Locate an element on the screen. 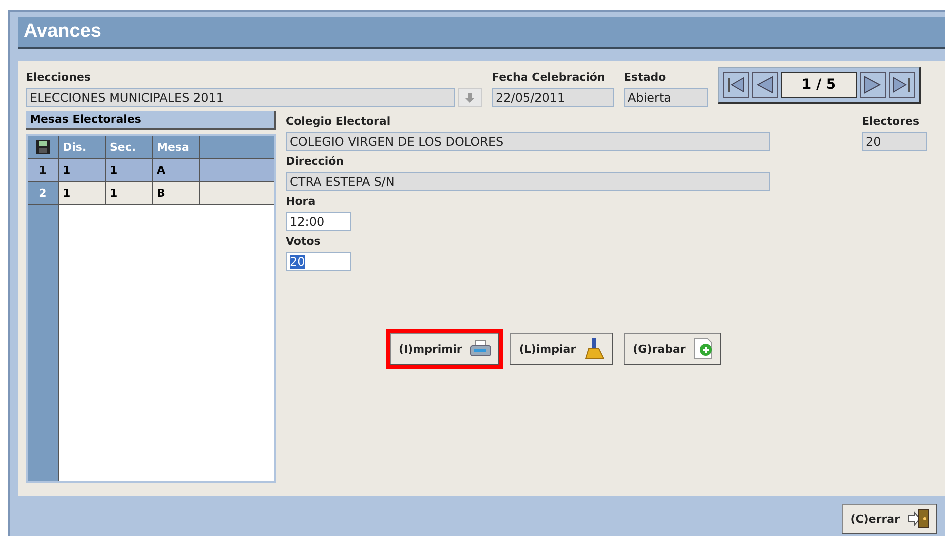 The image size is (945, 536). printer-icon is located at coordinates (481, 349).